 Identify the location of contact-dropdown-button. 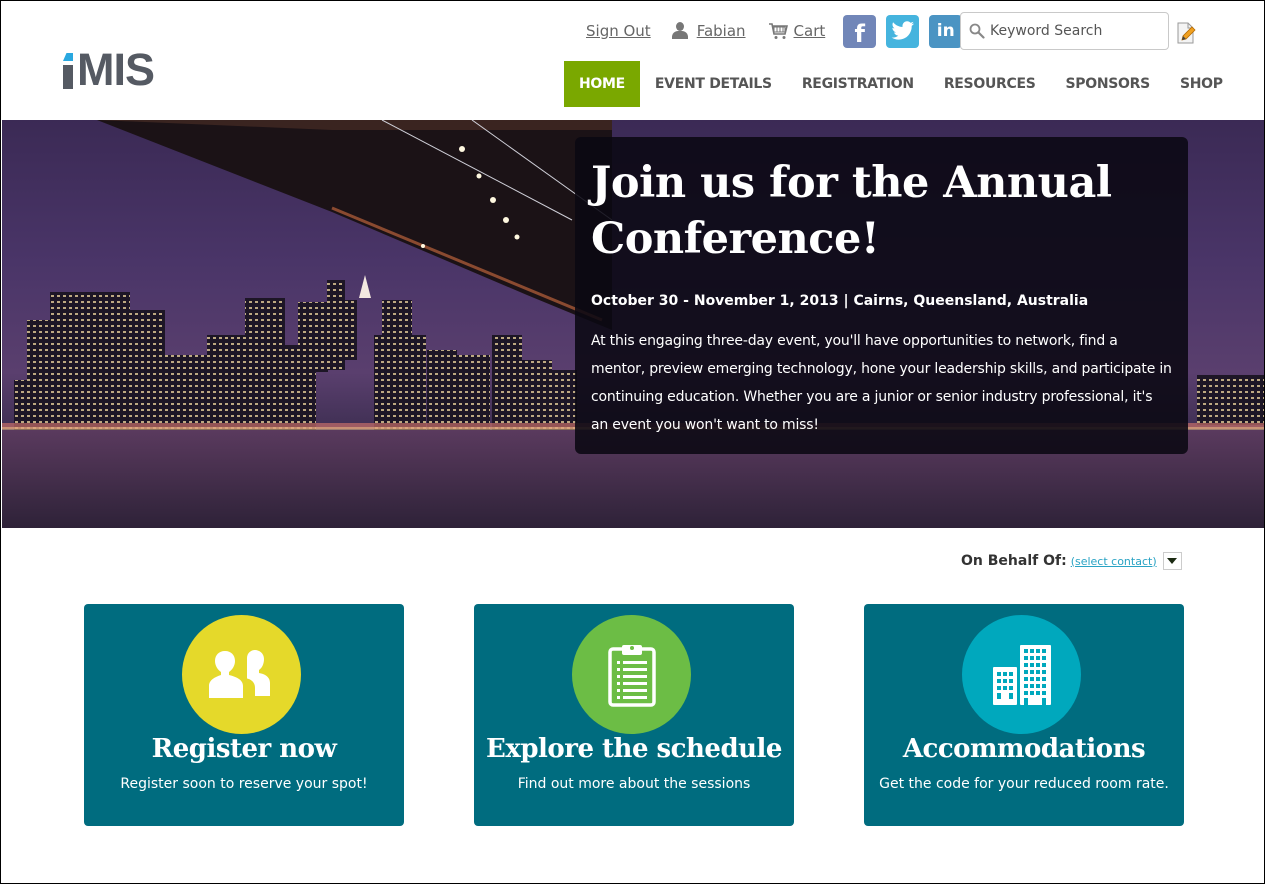
(1172, 561).